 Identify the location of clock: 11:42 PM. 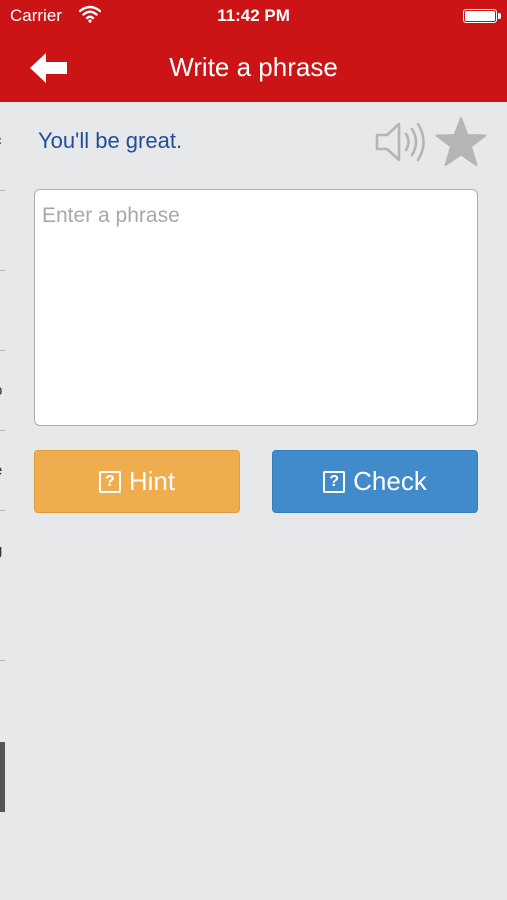
(253, 15).